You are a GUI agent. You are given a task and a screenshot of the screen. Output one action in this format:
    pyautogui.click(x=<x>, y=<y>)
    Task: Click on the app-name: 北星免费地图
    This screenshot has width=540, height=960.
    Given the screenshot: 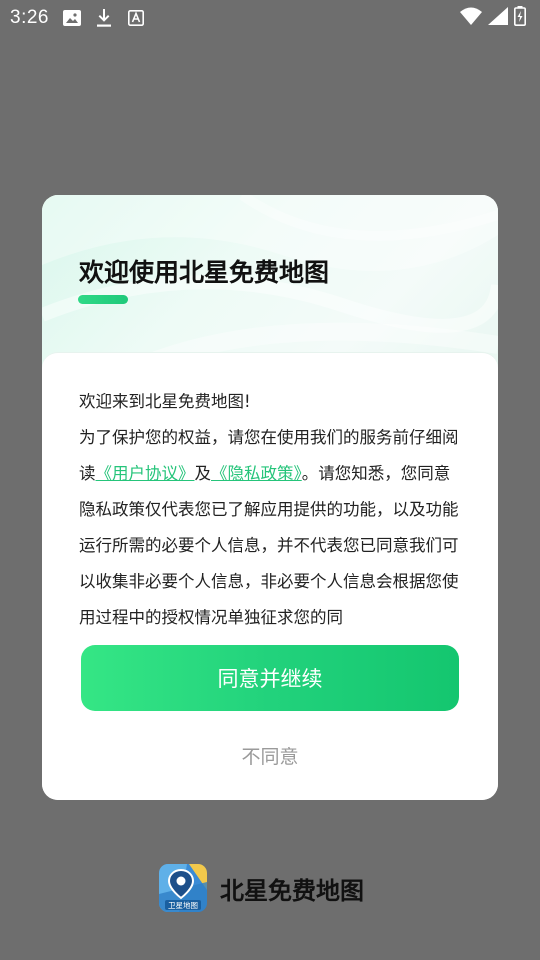 What is the action you would take?
    pyautogui.click(x=292, y=890)
    